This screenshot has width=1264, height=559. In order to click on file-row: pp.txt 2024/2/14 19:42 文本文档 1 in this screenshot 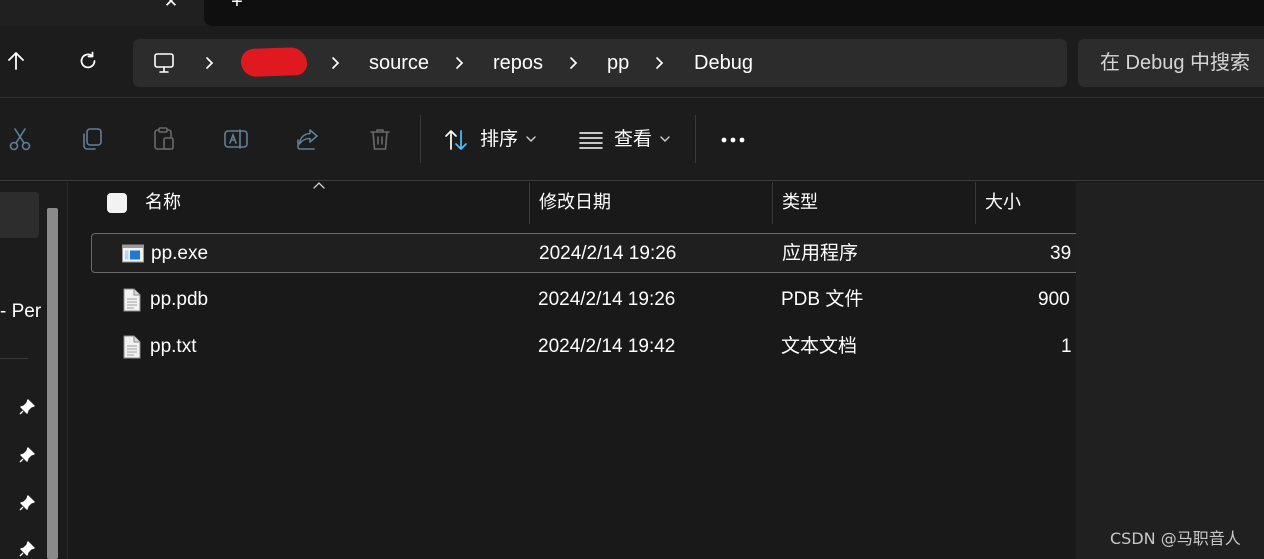, I will do `click(583, 347)`.